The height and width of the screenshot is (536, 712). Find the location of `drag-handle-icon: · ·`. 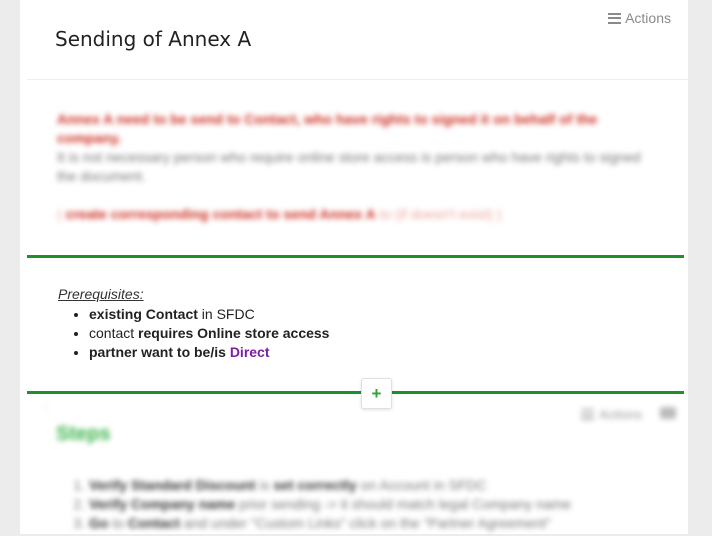

drag-handle-icon: · · is located at coordinates (45, 407).